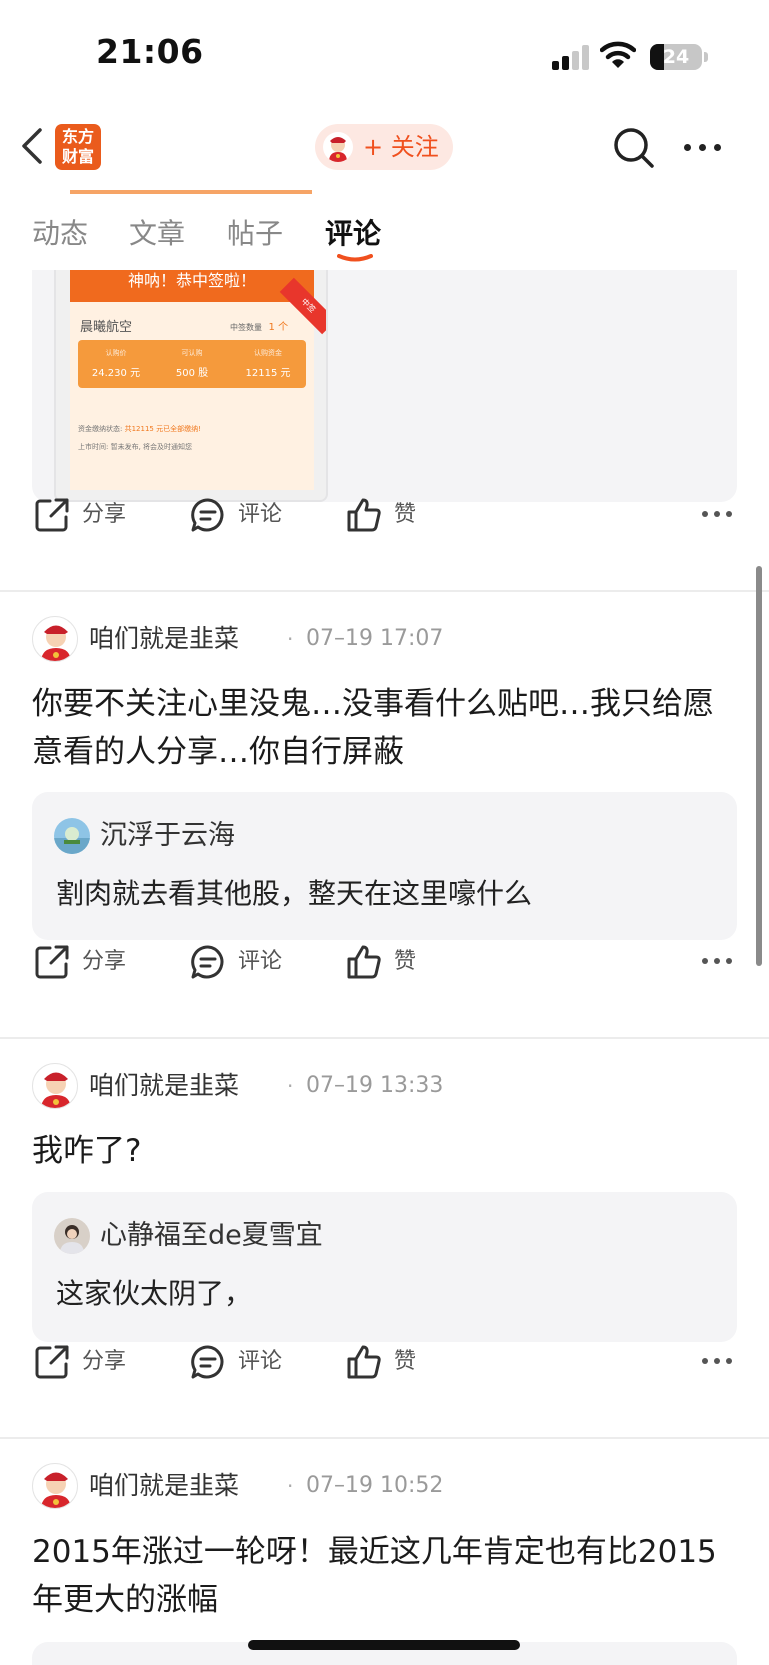 The width and height of the screenshot is (769, 1665). I want to click on post-text: 2015年涨过一轮呀！最近这几年肯定也有比2015年更大的涨幅, so click(384, 1576).